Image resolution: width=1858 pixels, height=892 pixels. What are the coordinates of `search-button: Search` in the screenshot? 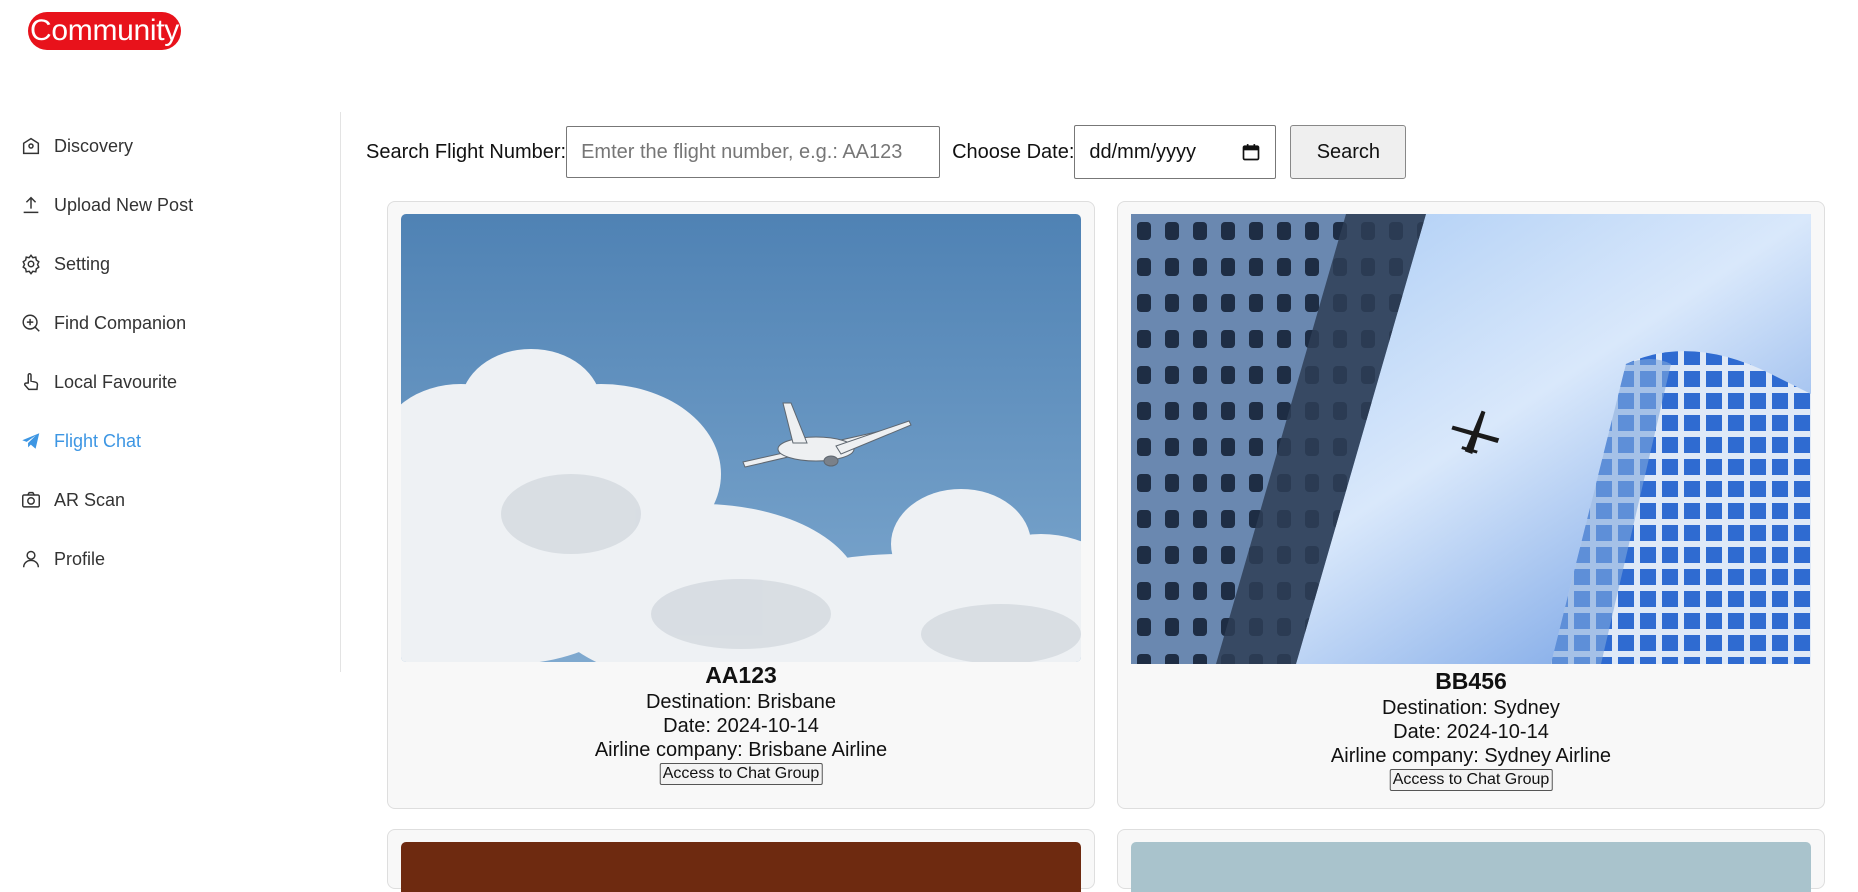 It's located at (1348, 152).